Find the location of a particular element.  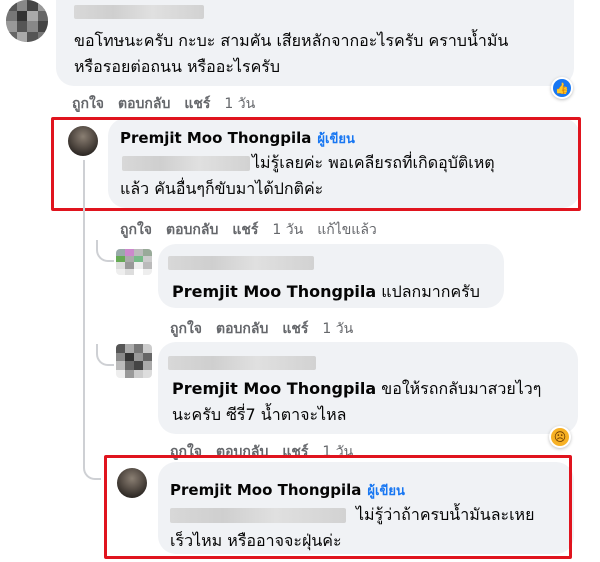

like-reaction: 👍 is located at coordinates (562, 88).